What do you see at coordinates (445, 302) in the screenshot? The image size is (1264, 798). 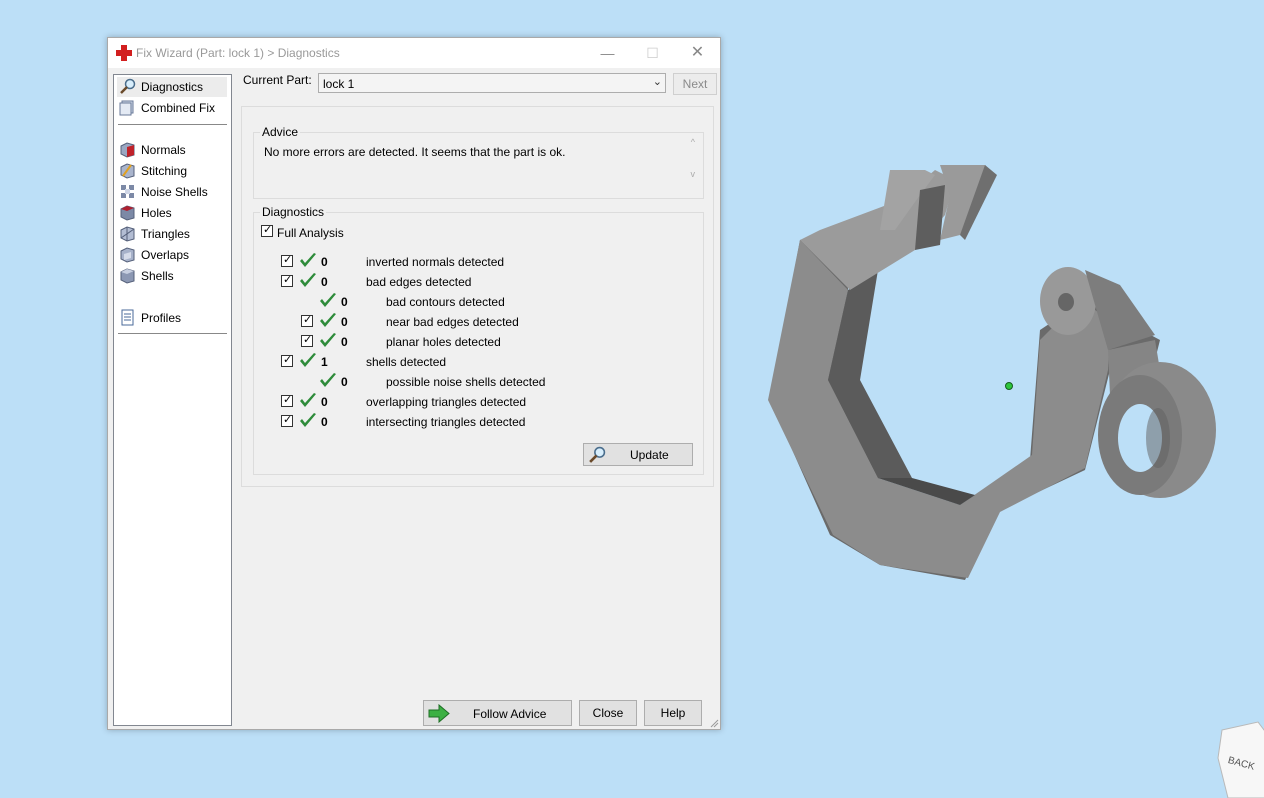 I see `diagnostic-label: bad contours detected` at bounding box center [445, 302].